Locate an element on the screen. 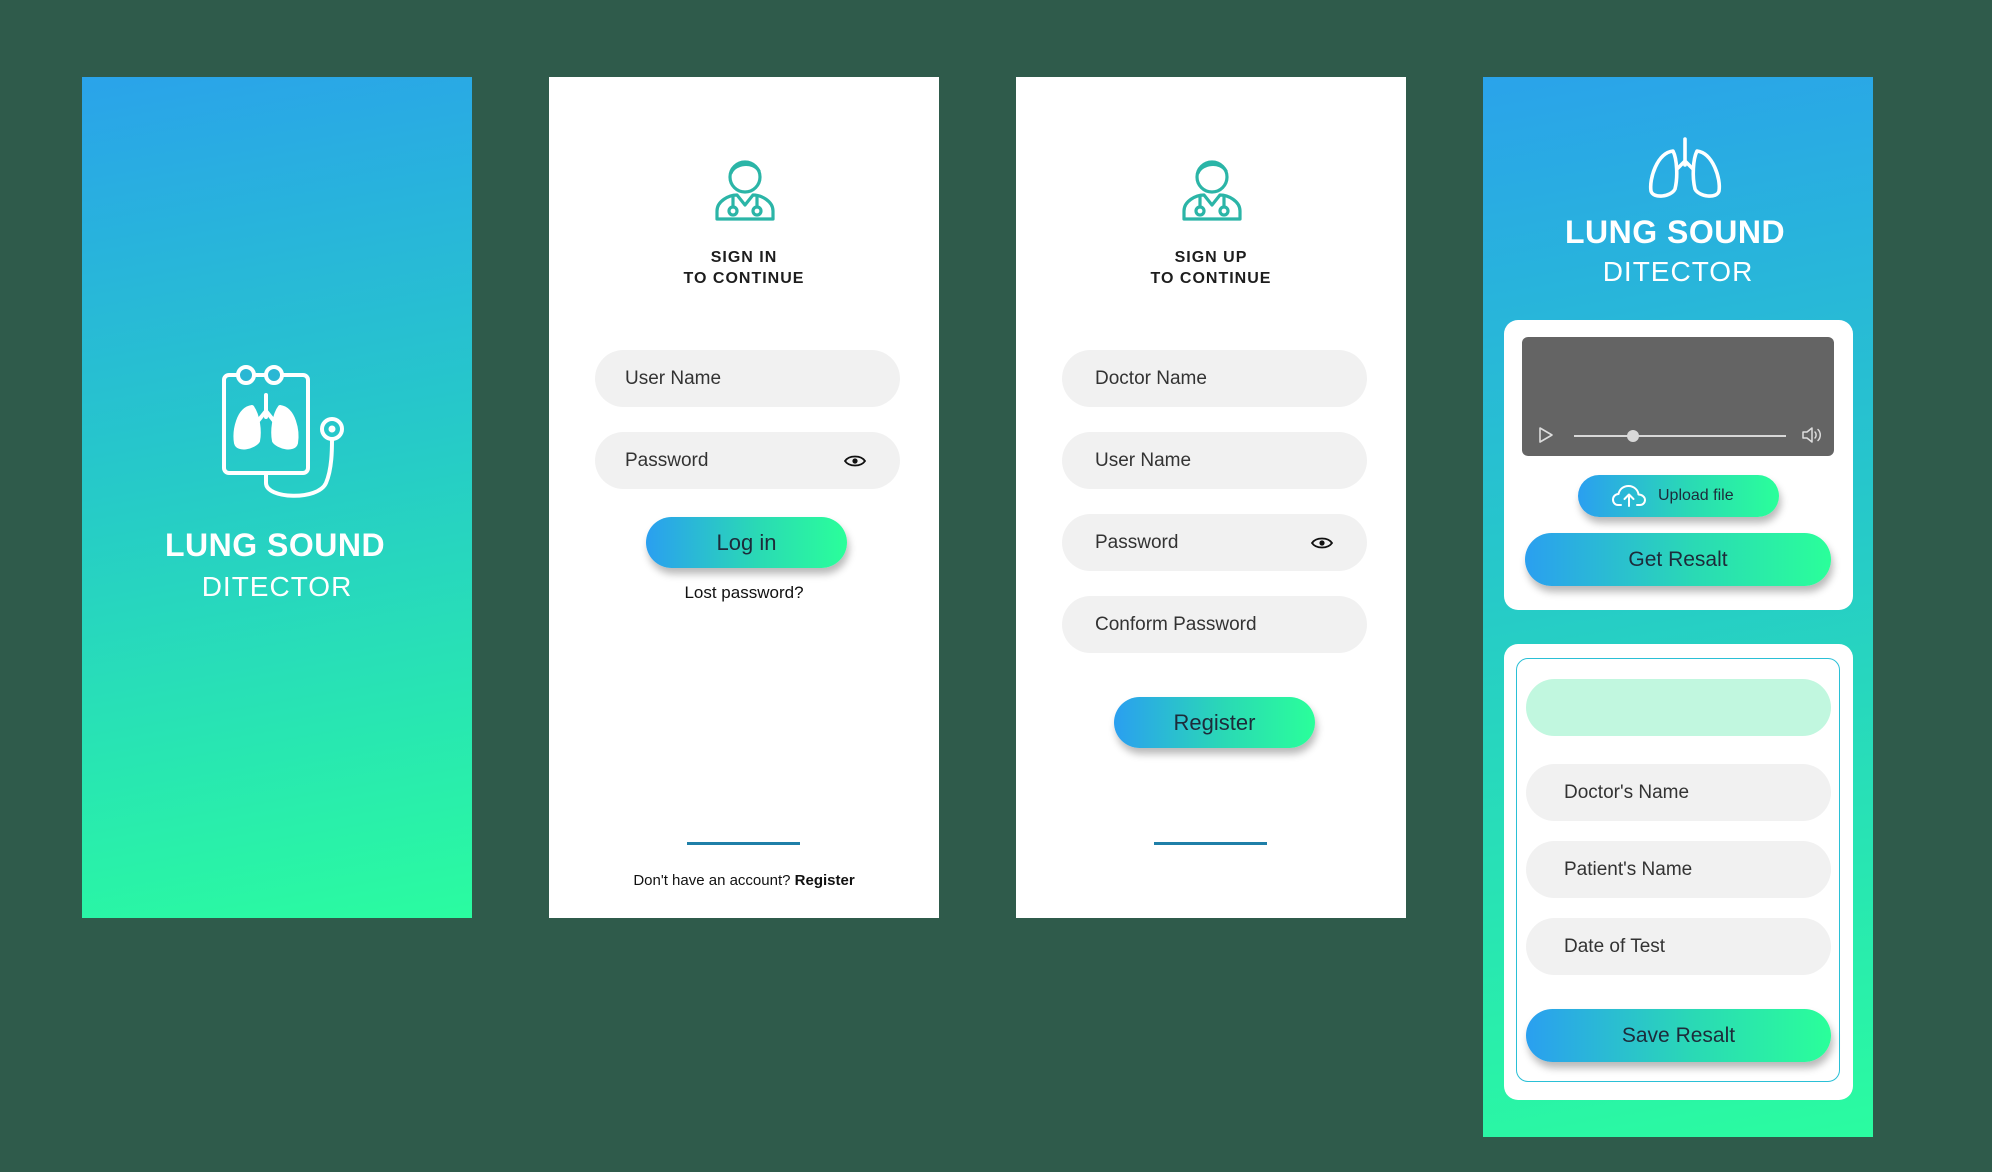 The width and height of the screenshot is (1992, 1172). volume-icon is located at coordinates (1812, 435).